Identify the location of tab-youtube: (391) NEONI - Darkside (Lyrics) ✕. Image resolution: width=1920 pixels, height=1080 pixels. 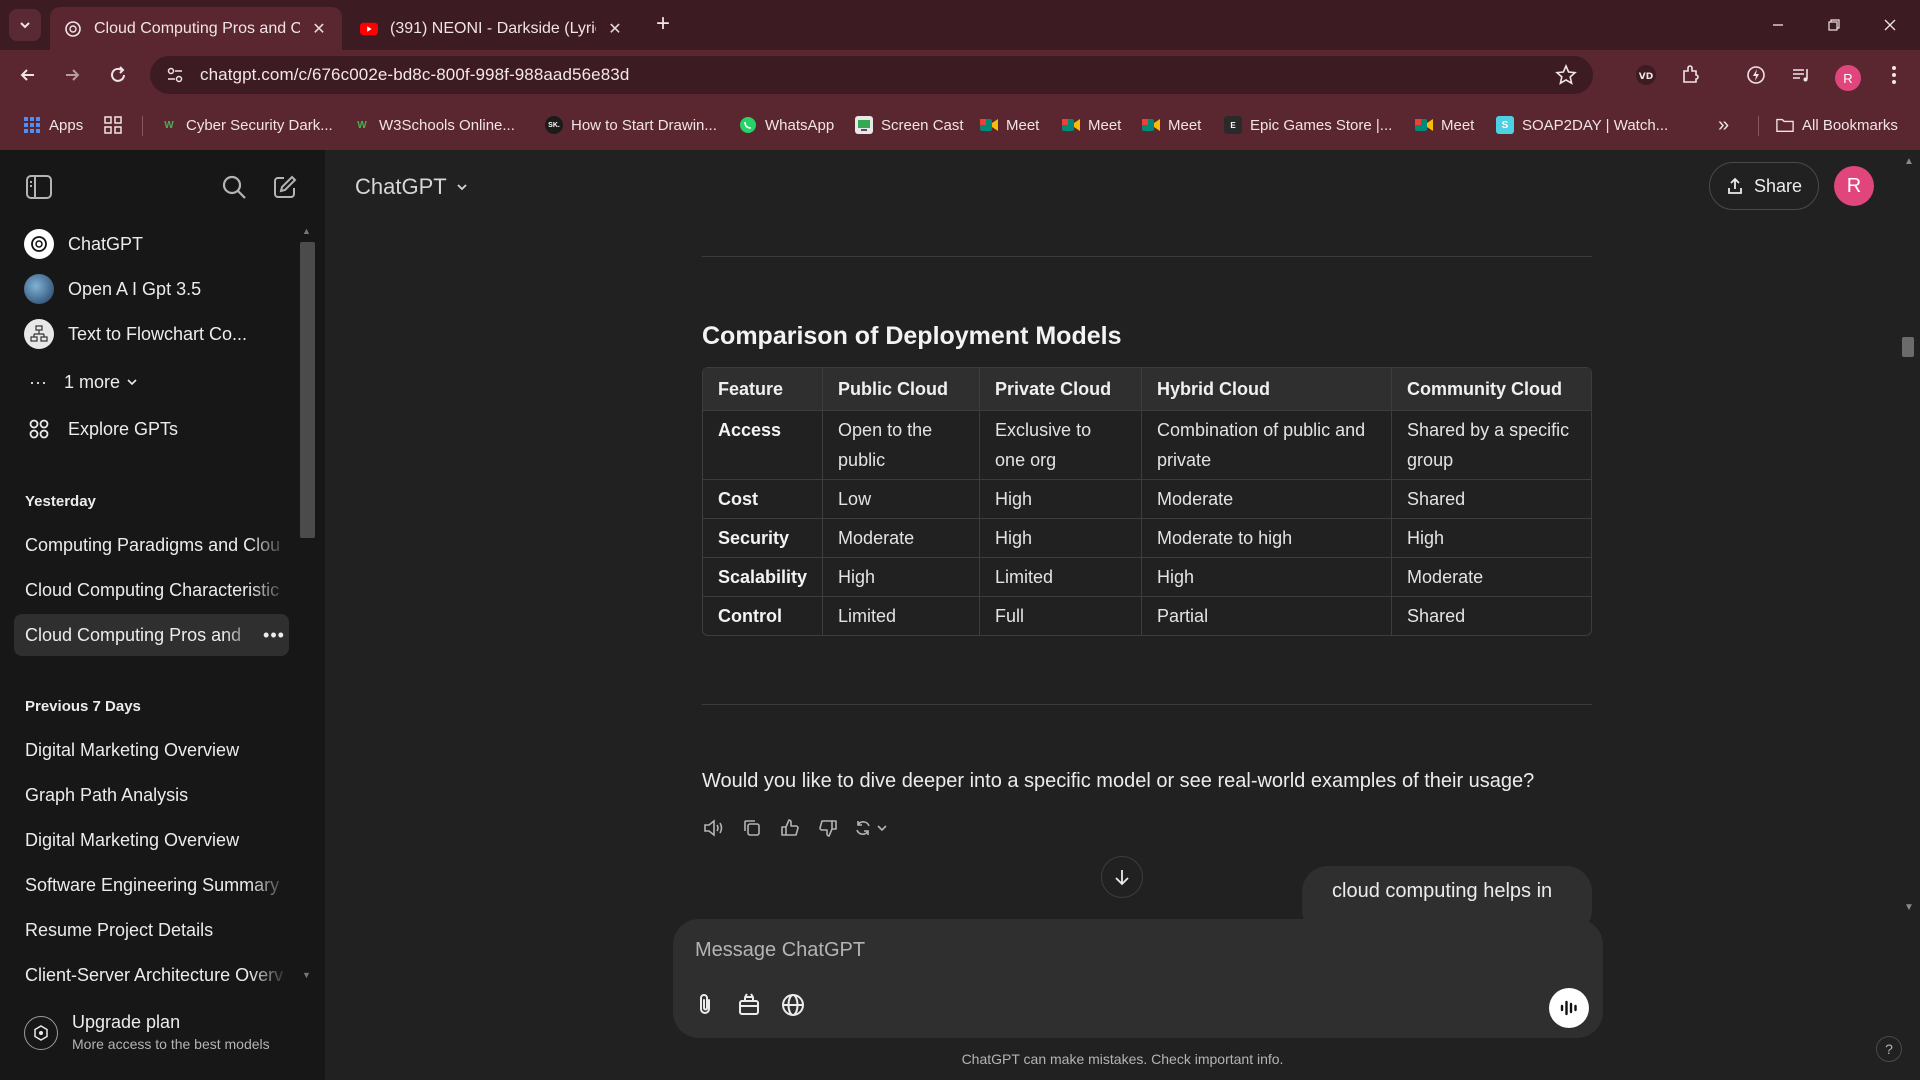
(492, 28).